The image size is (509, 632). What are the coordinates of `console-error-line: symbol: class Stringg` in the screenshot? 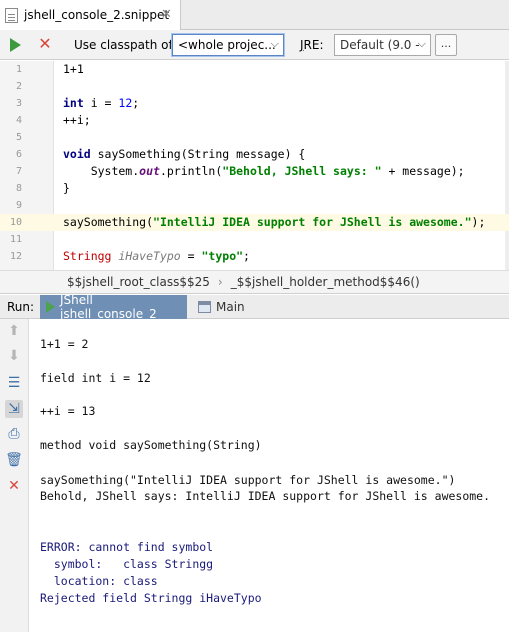 It's located at (127, 564).